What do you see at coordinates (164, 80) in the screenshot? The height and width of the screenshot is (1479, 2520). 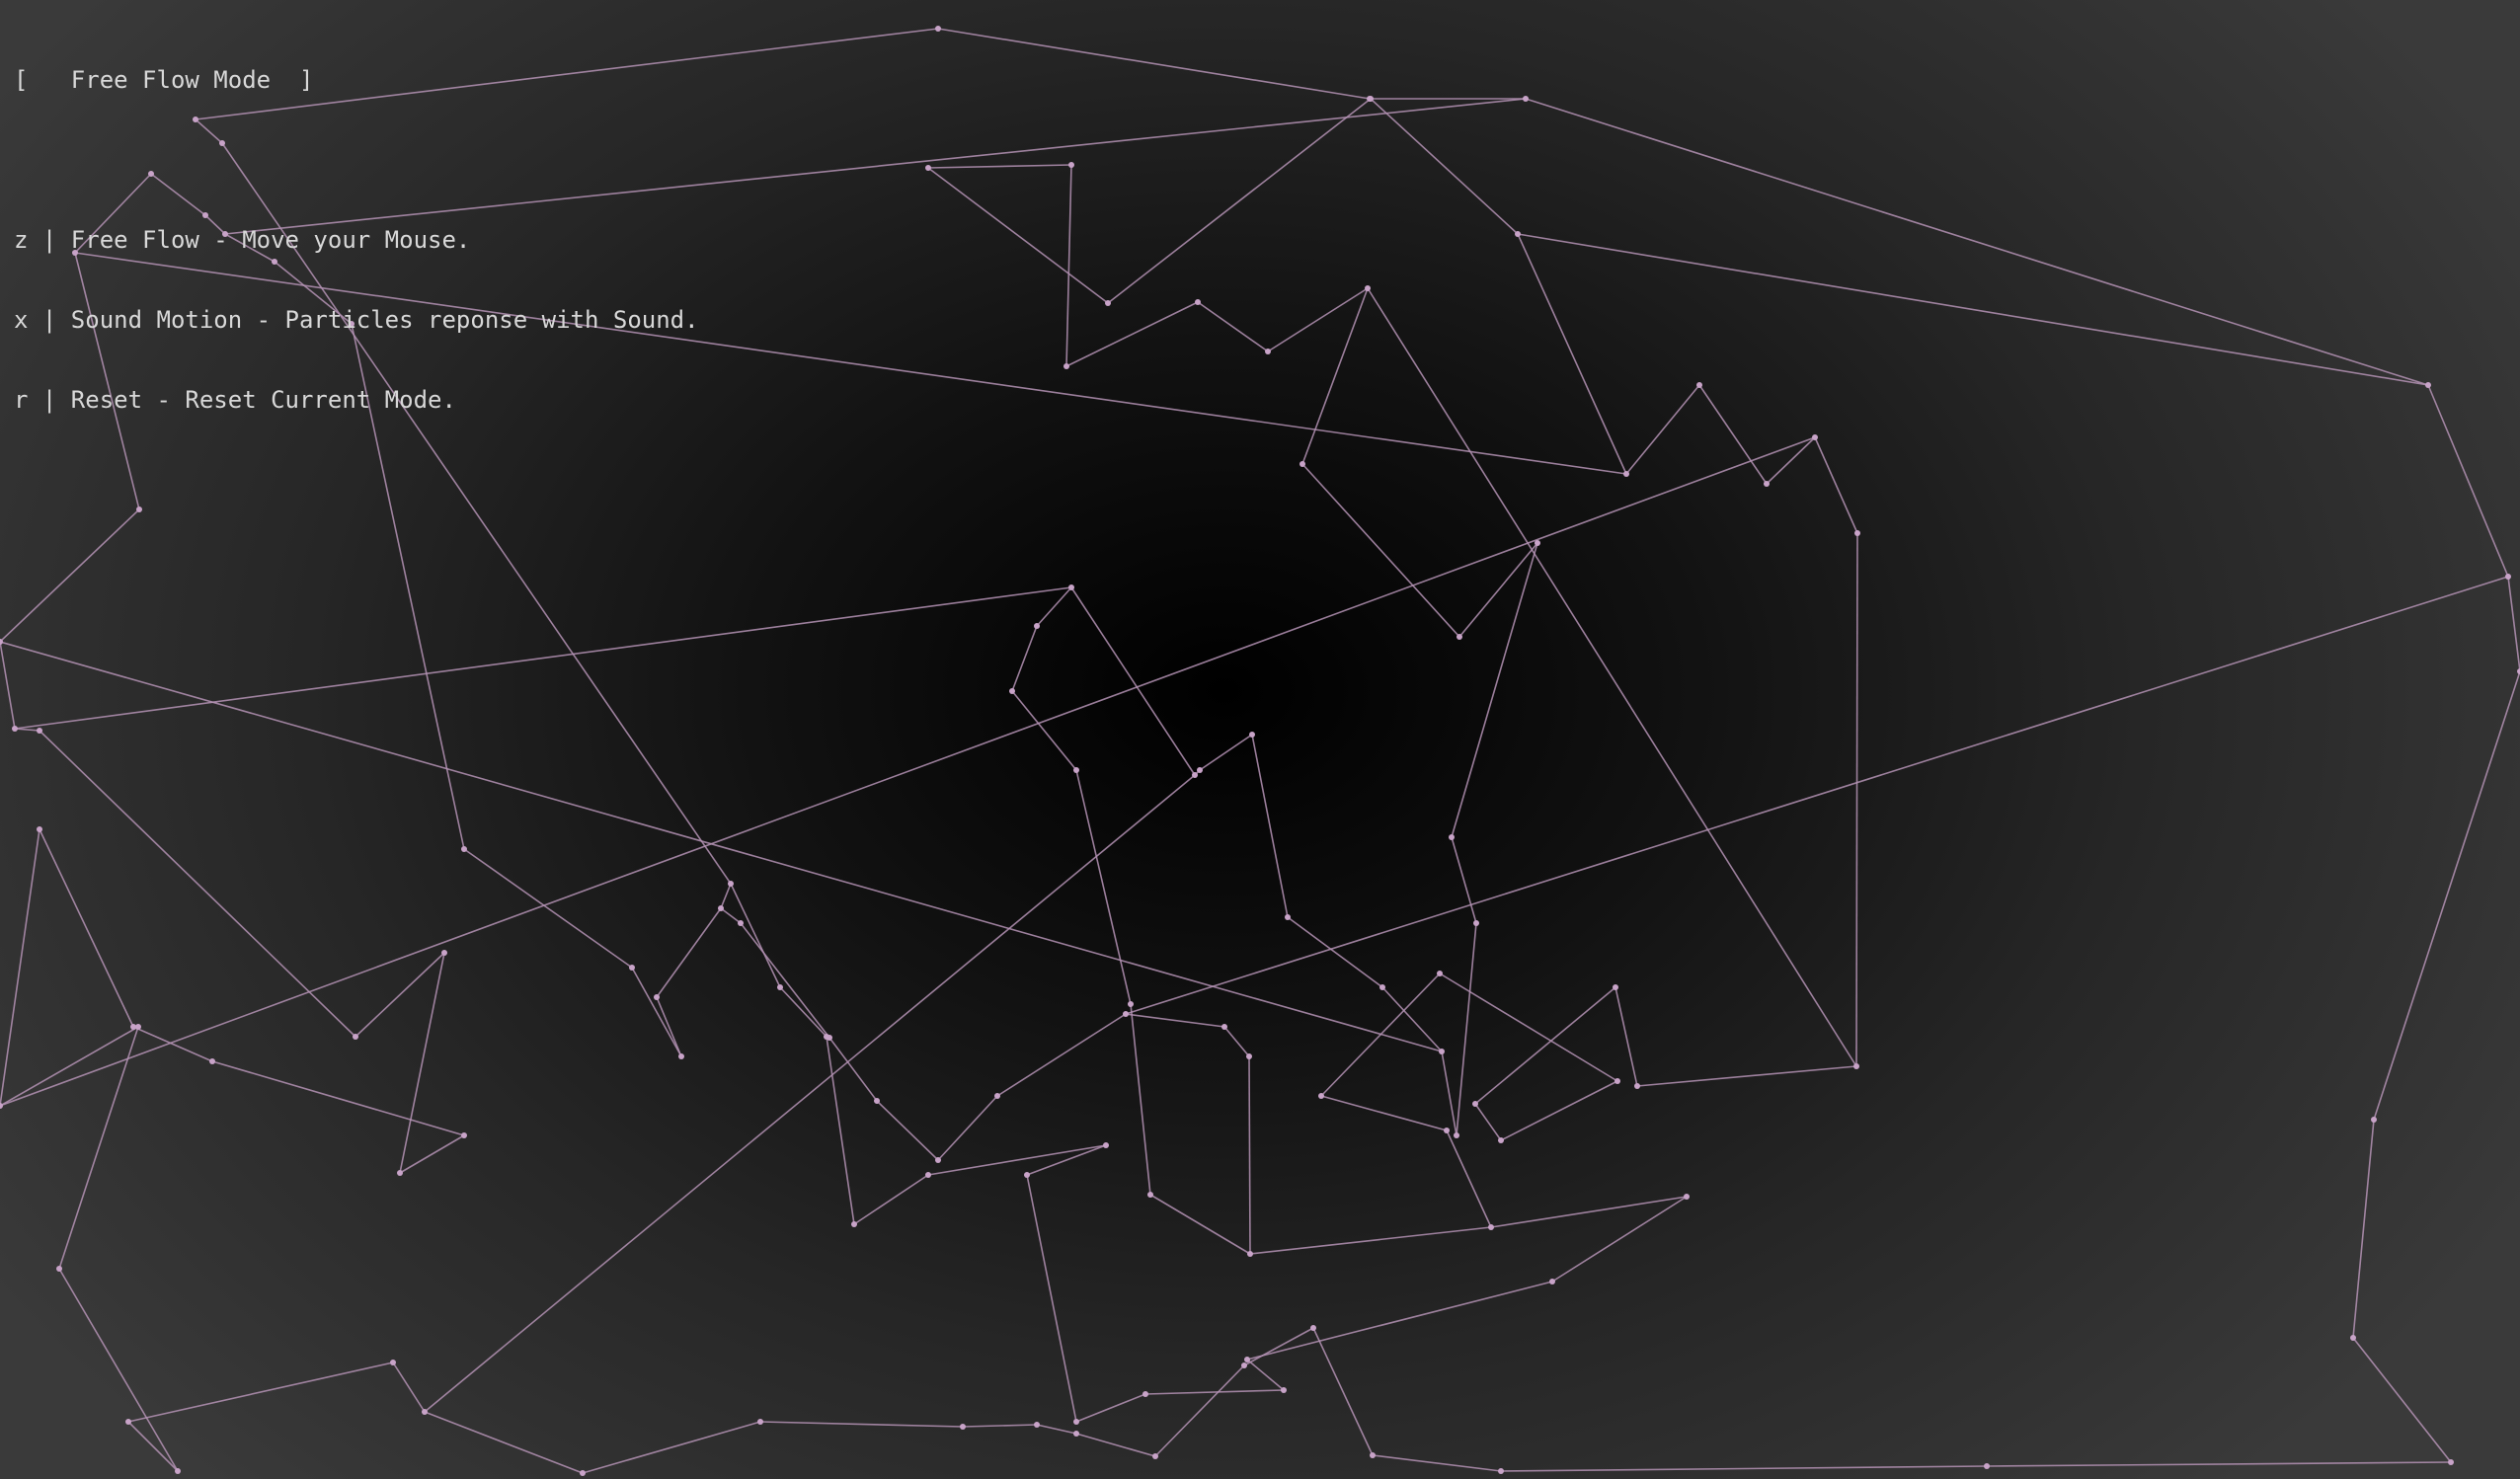 I see `mode-title: [ Free Flow Mode ]` at bounding box center [164, 80].